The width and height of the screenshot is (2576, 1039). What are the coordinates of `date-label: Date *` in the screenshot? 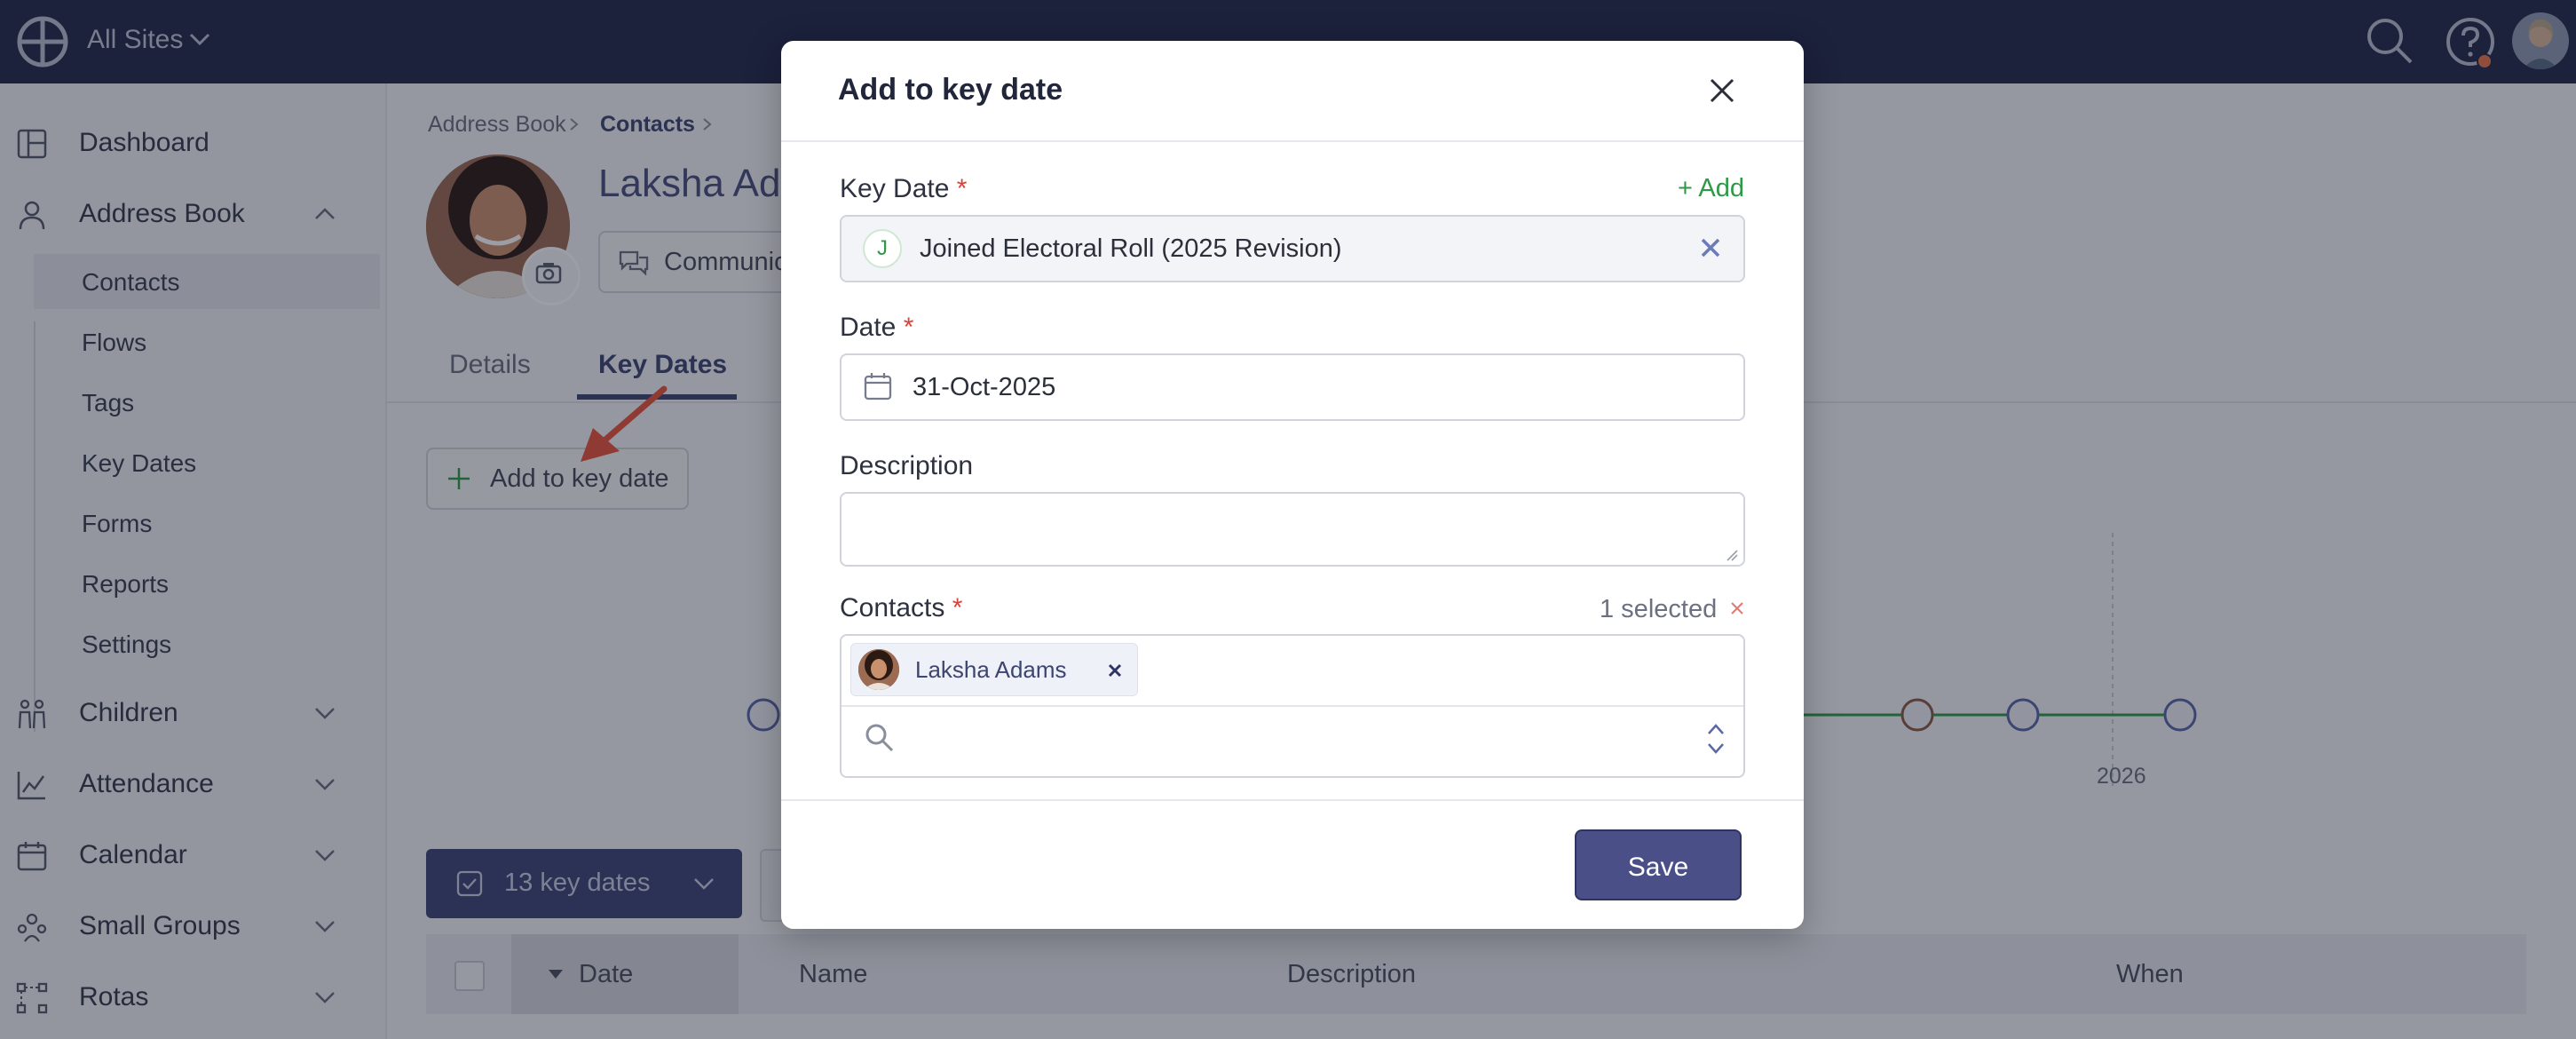 It's located at (876, 328).